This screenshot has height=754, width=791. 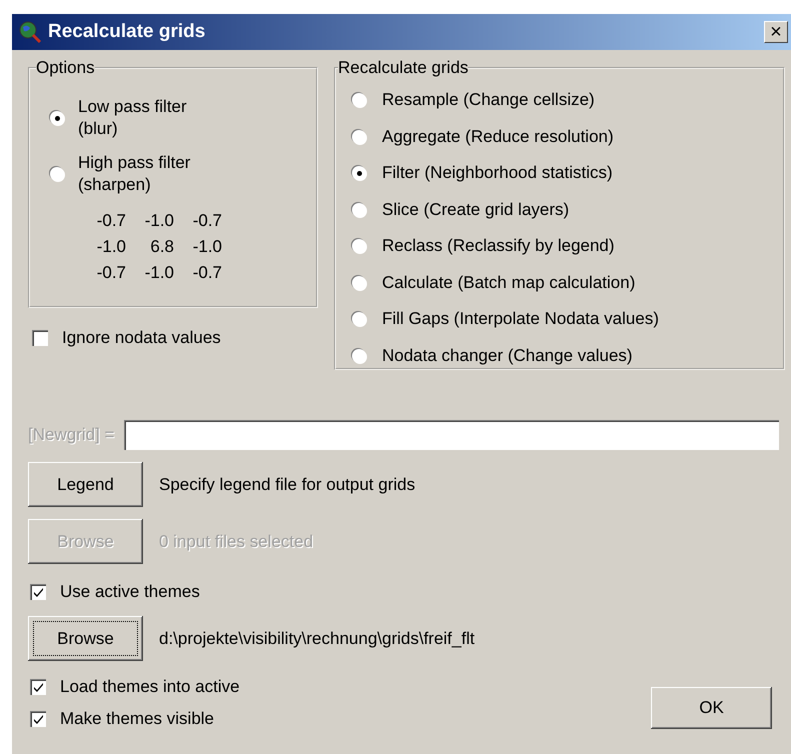 I want to click on checkbox-label: Ignore nodata values, so click(x=141, y=338).